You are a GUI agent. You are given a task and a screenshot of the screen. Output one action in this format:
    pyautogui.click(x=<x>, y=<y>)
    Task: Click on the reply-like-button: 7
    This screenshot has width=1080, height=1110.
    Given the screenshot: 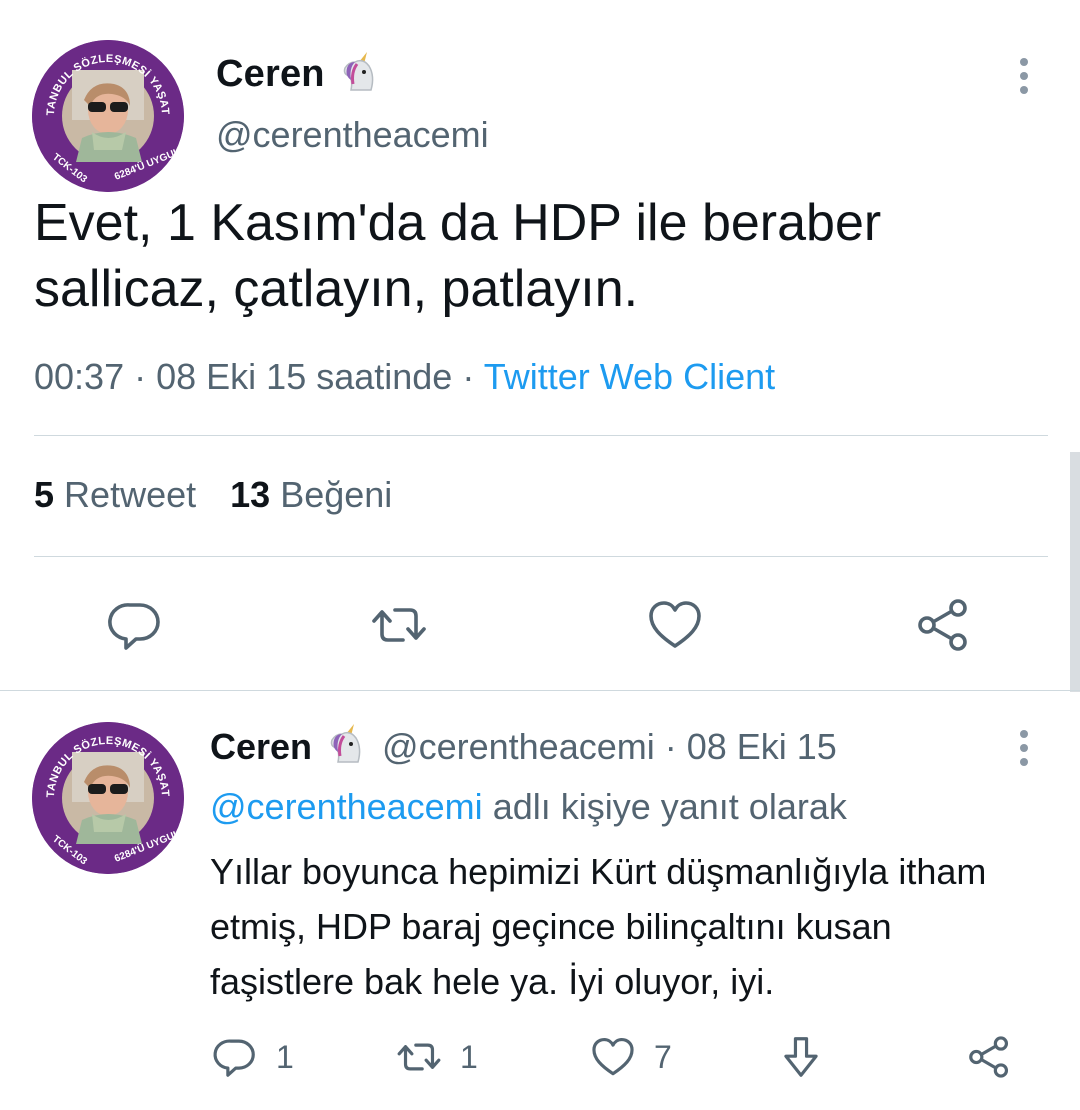 What is the action you would take?
    pyautogui.click(x=631, y=1057)
    